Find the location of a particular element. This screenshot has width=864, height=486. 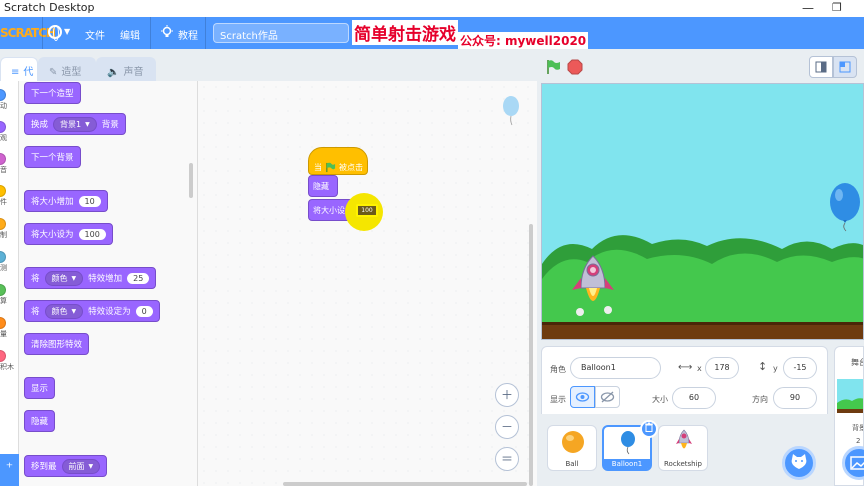

category-label: 测 is located at coordinates (3, 268).